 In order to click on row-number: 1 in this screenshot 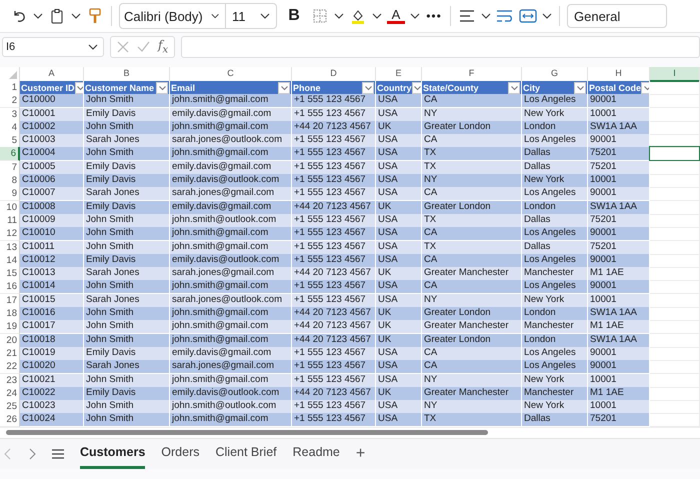, I will do `click(10, 88)`.